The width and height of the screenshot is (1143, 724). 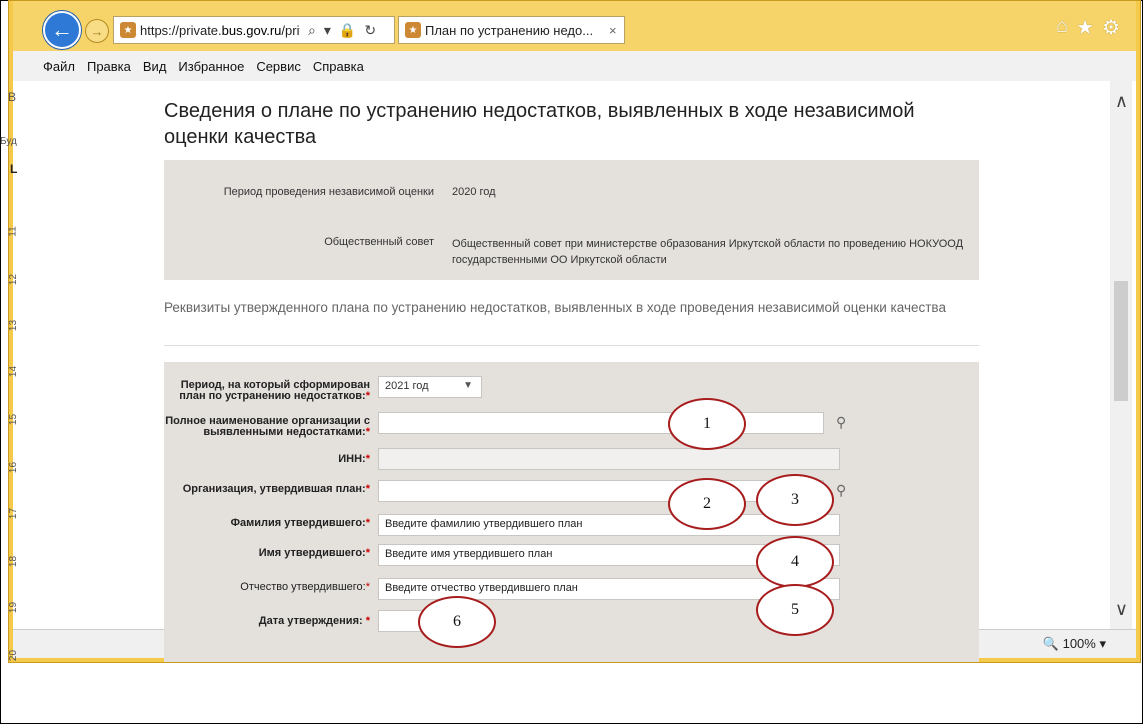 I want to click on browser-tab: ★ План по устранению недо... ×, so click(x=511, y=30).